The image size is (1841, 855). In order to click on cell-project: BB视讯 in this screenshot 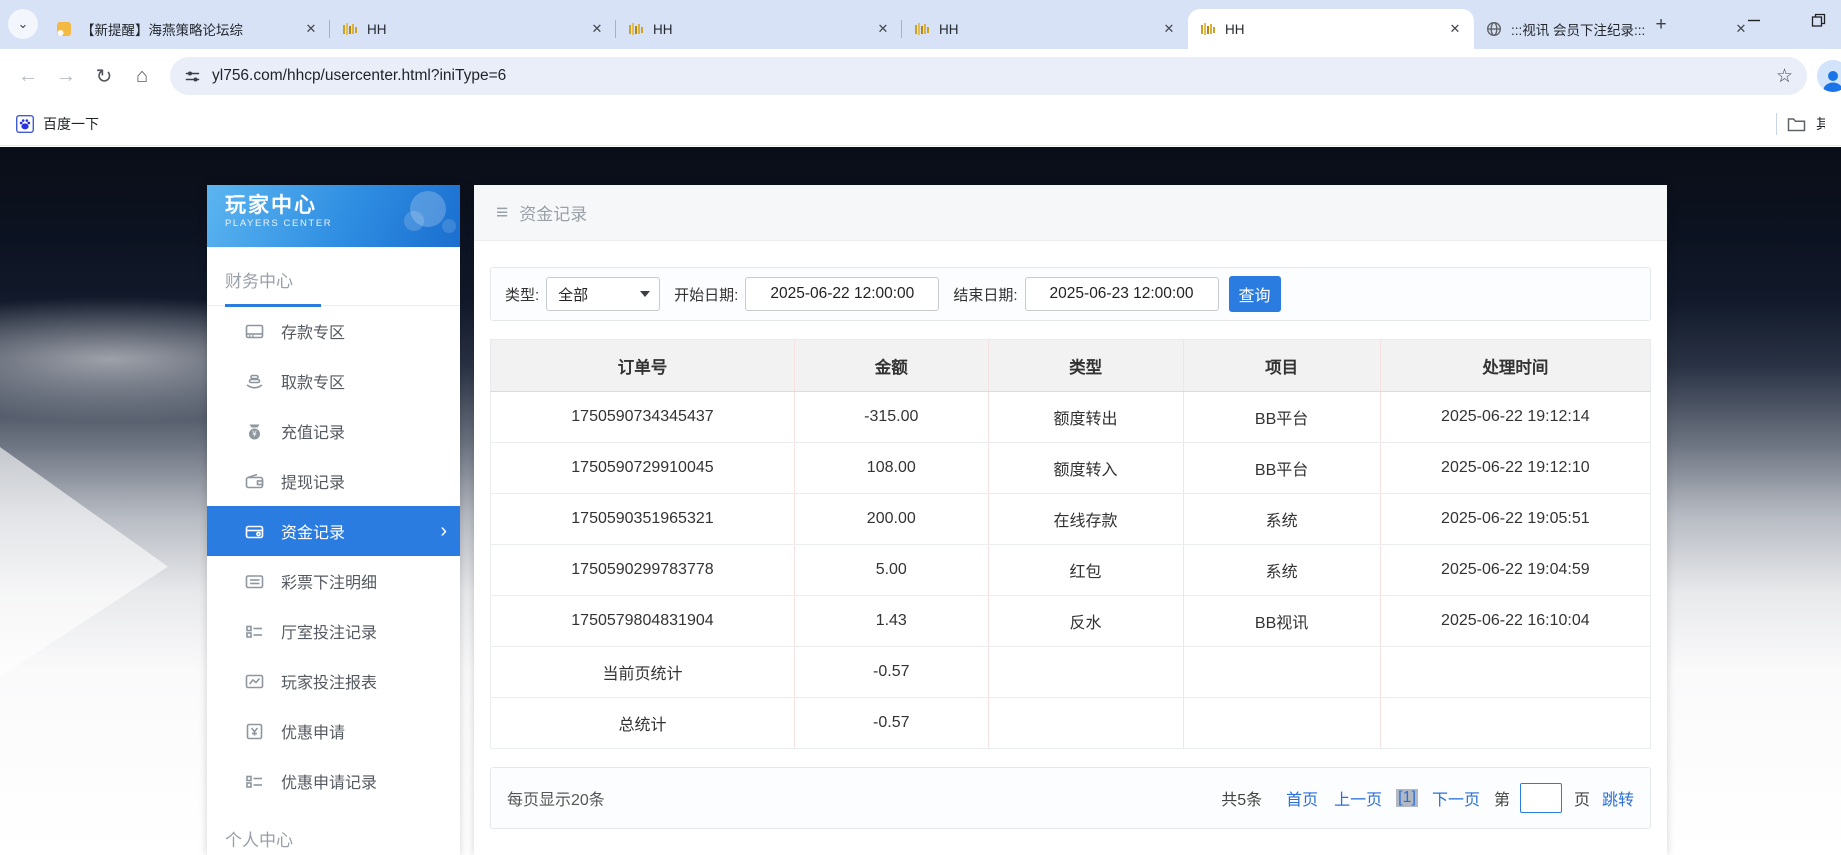, I will do `click(1281, 621)`.